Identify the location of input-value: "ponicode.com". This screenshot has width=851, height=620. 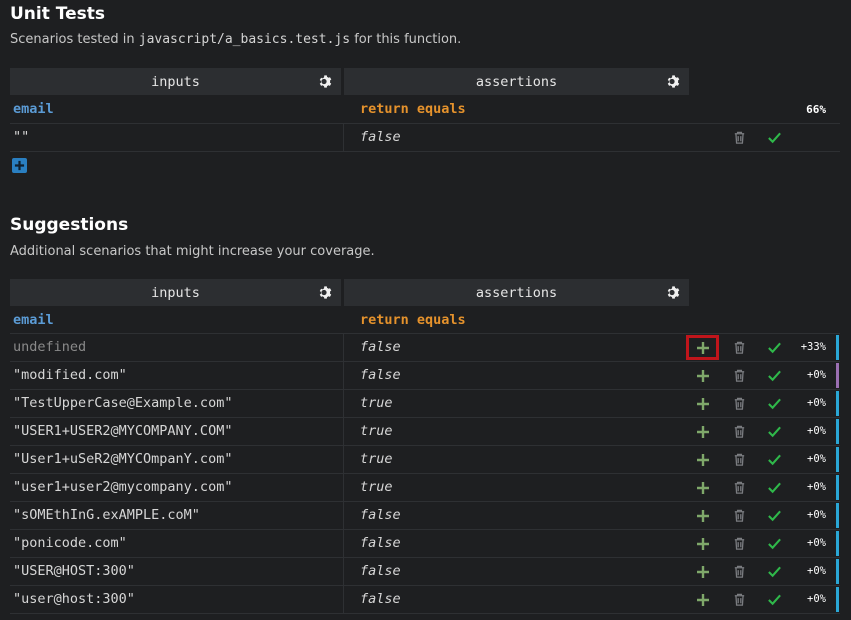
(70, 543).